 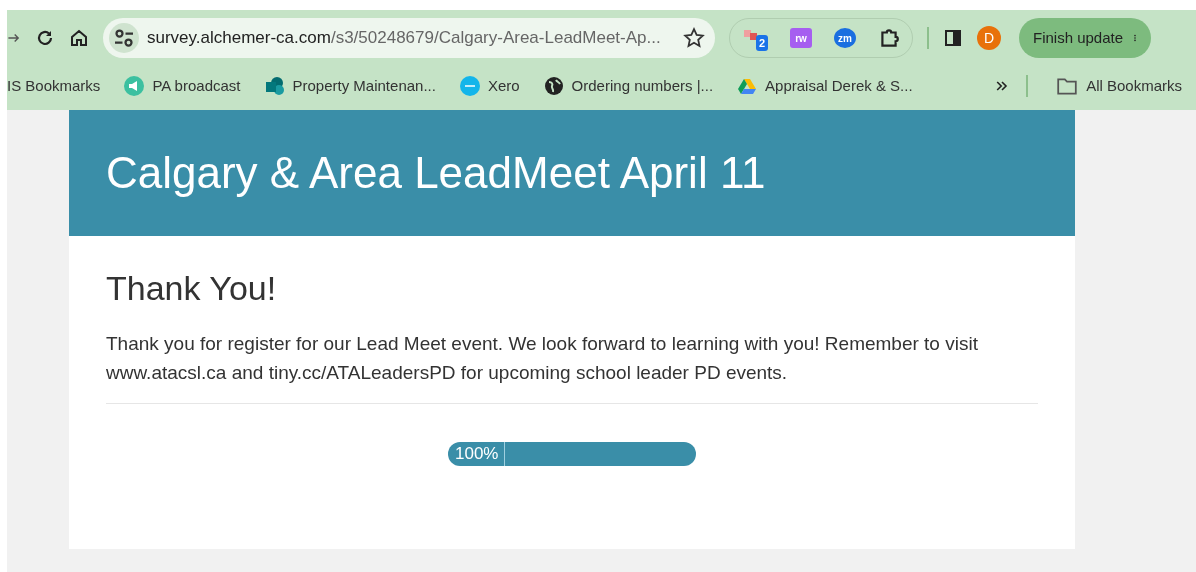 I want to click on extension-icon: zm, so click(x=845, y=38).